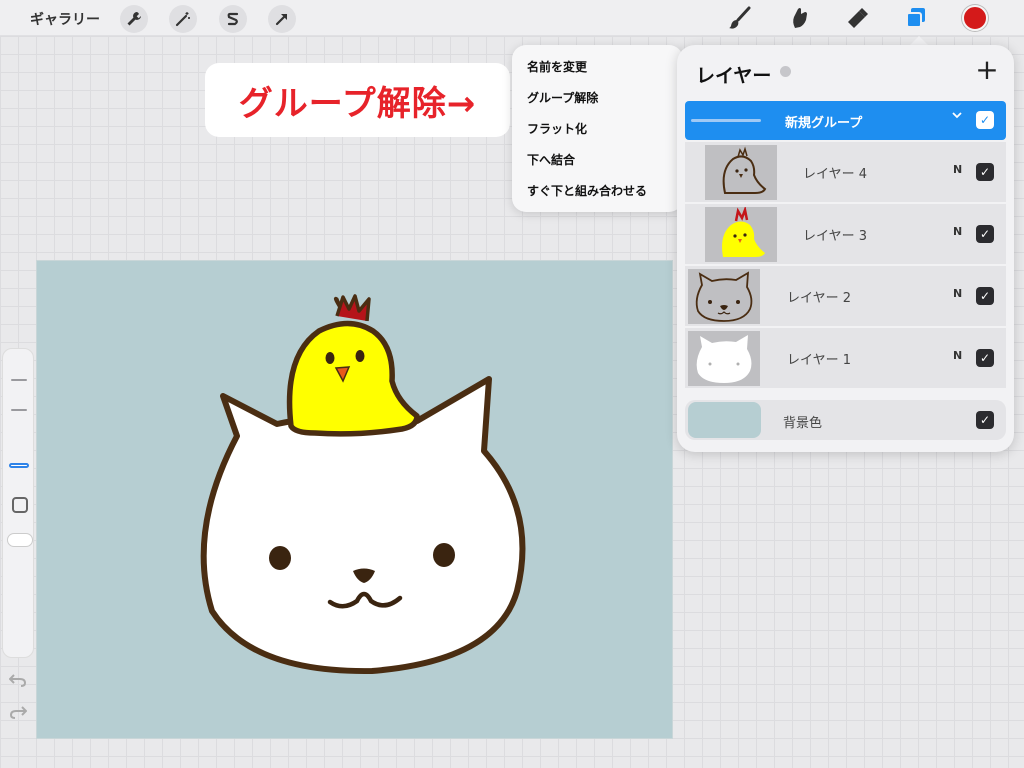  I want to click on smudge-icon, so click(799, 18).